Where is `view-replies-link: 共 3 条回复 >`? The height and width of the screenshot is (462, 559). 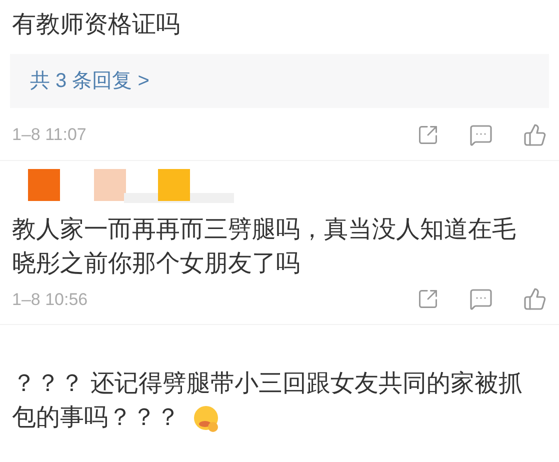 view-replies-link: 共 3 条回复 > is located at coordinates (90, 81).